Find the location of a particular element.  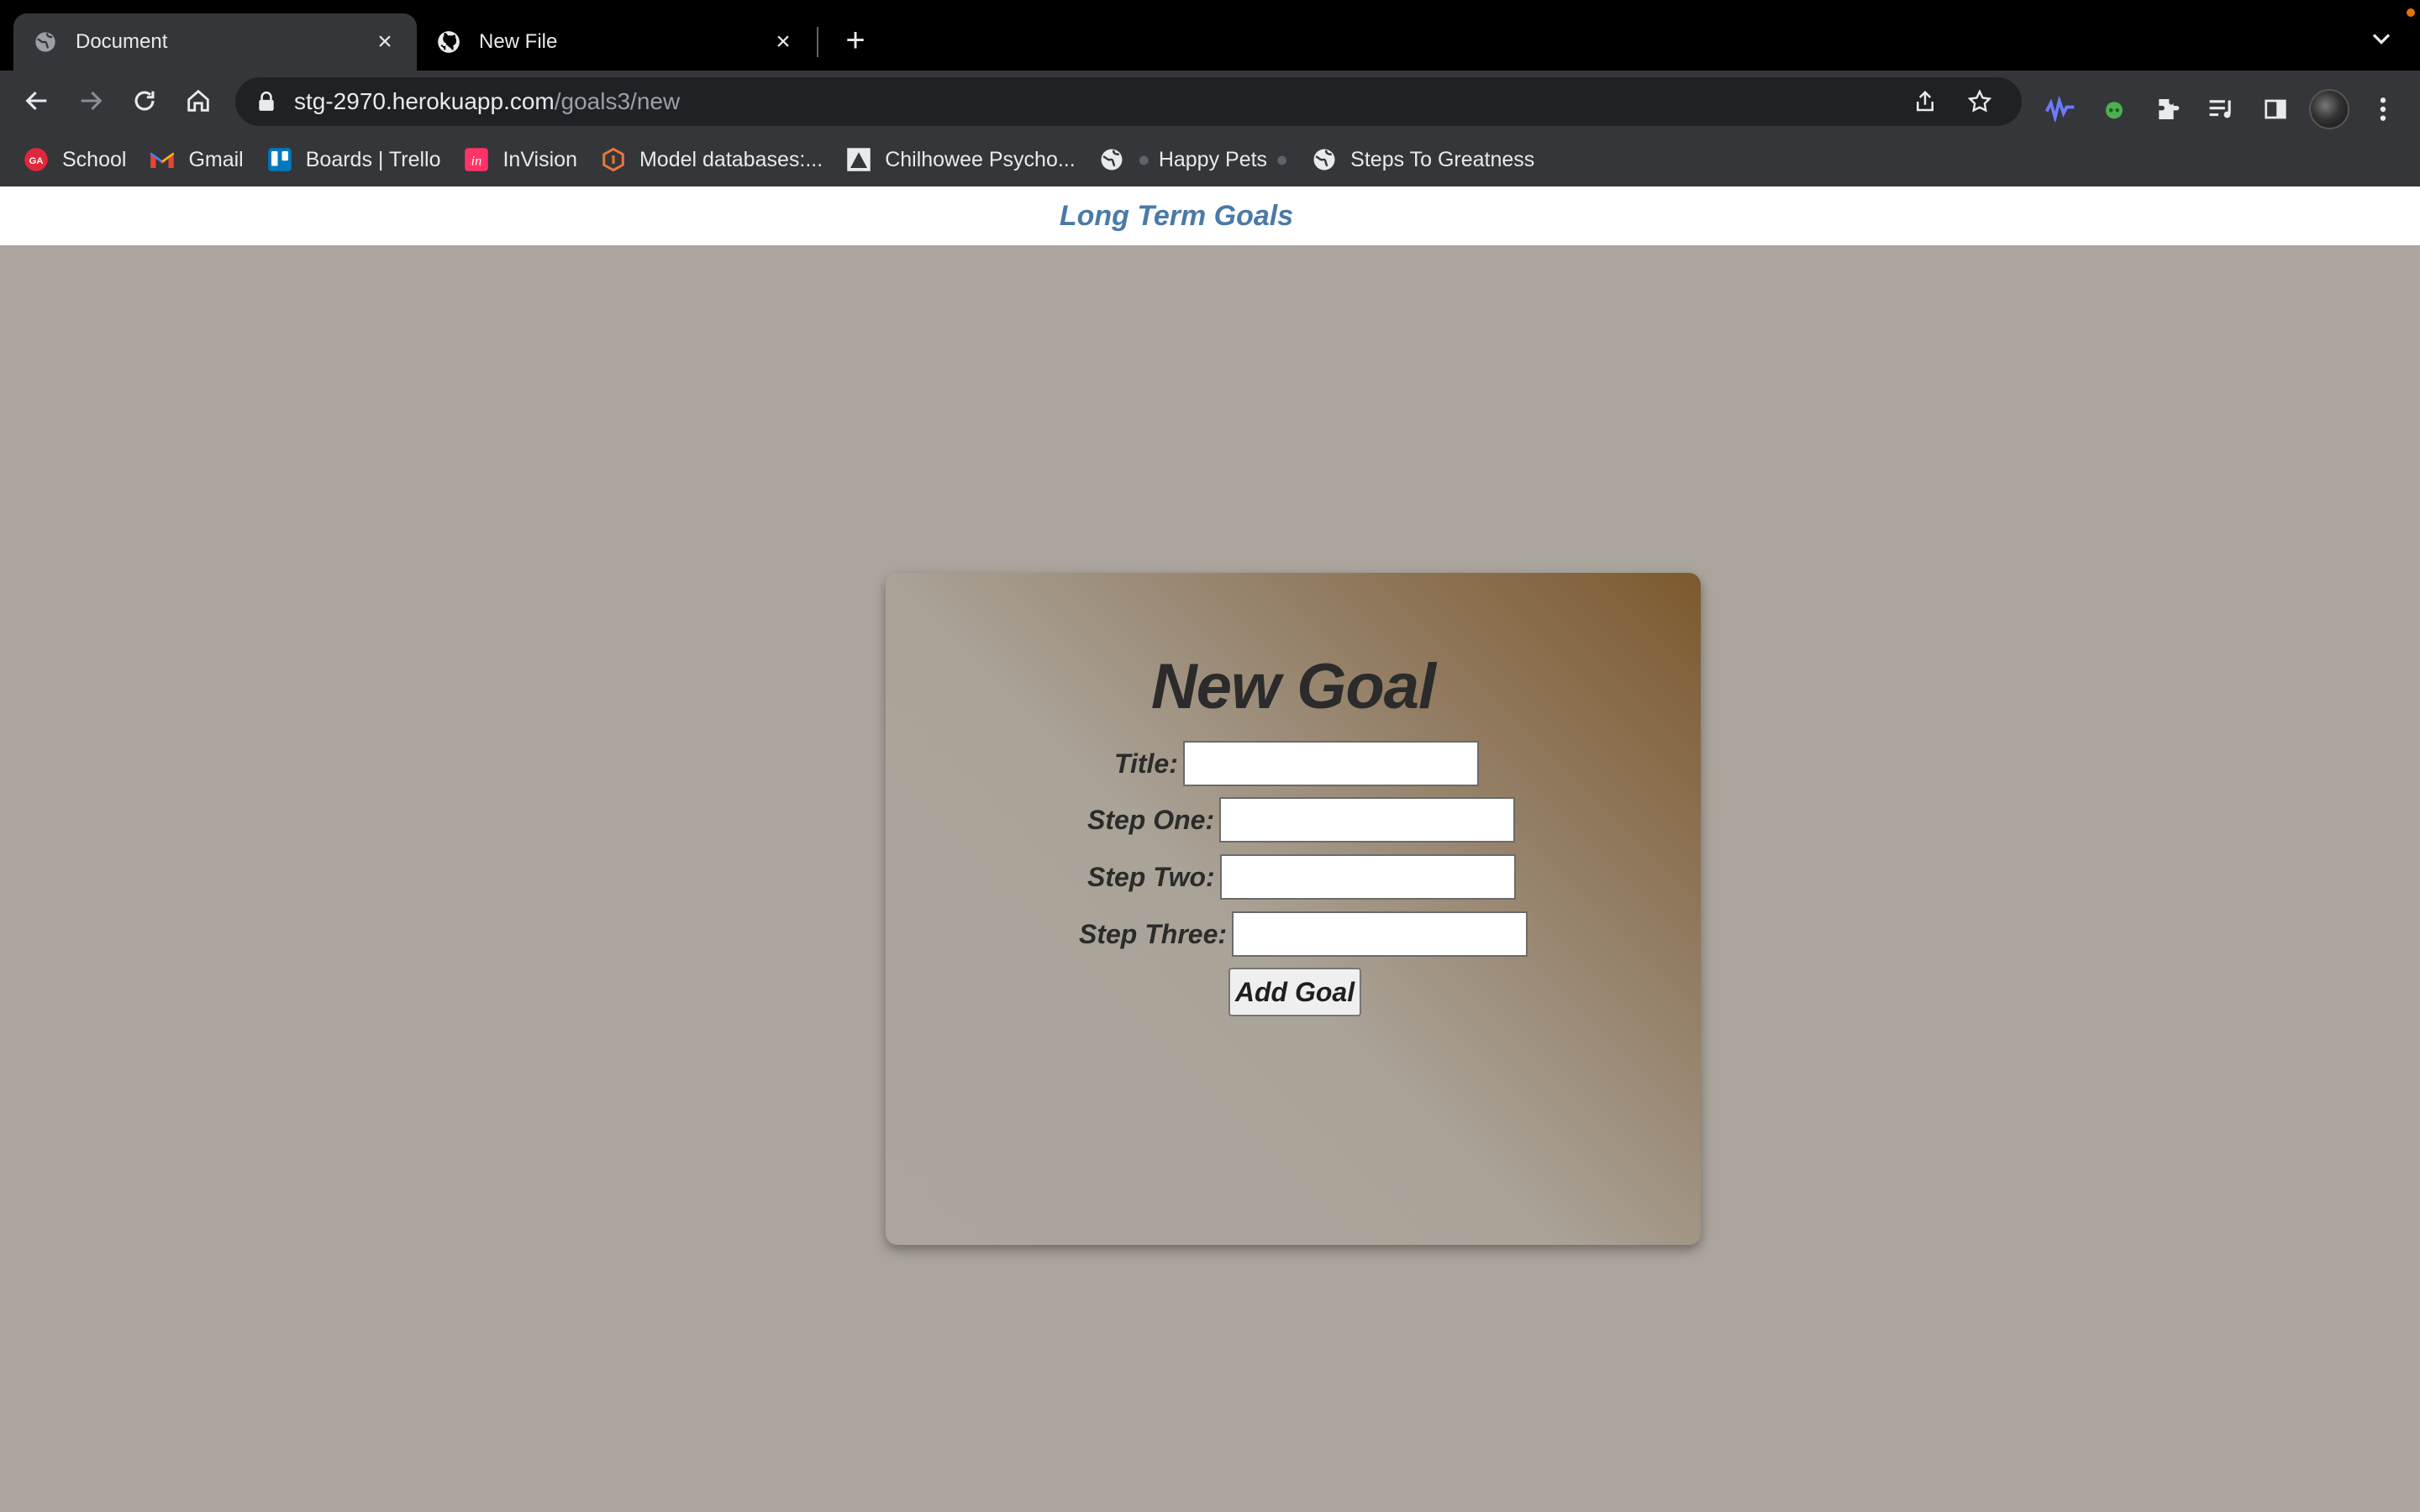

step-two-row: Step Two: is located at coordinates (1301, 877).